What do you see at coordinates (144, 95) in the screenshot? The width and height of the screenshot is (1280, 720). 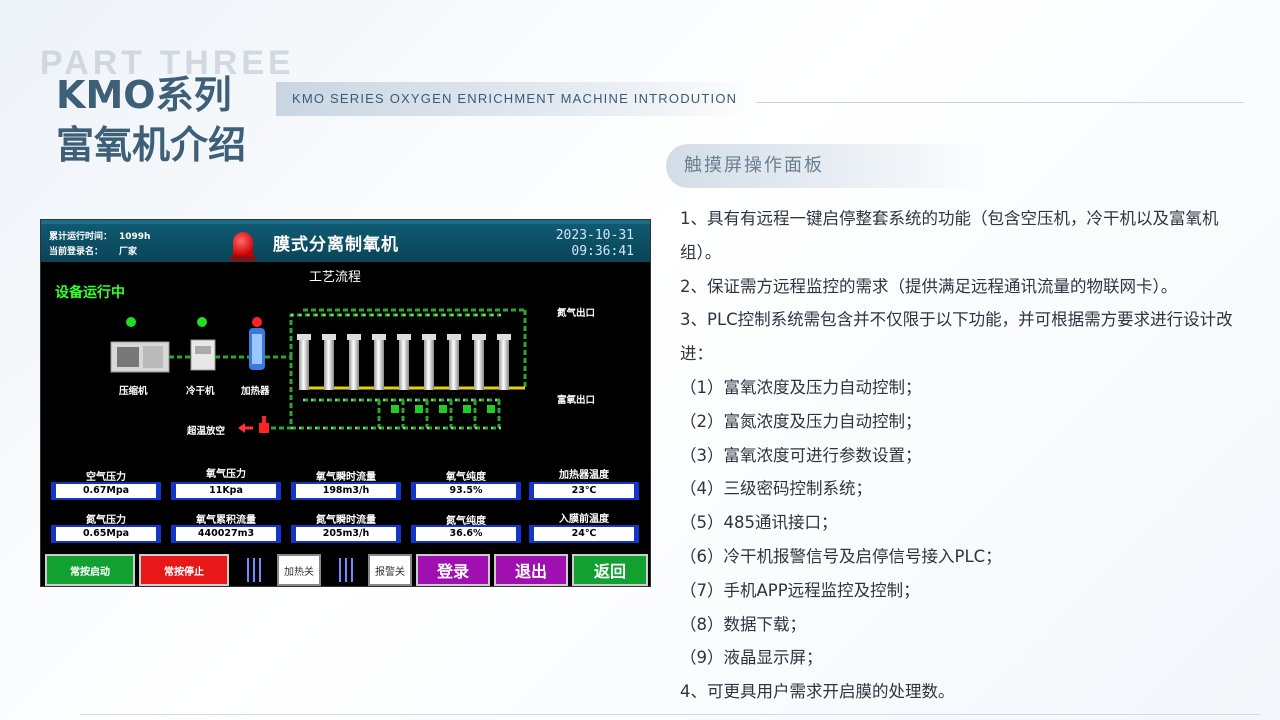 I see `page-title-line1: KMO系列` at bounding box center [144, 95].